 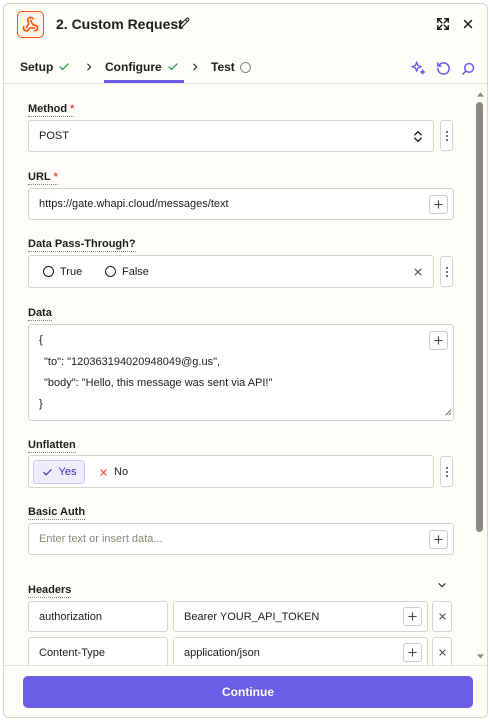 What do you see at coordinates (300, 651) in the screenshot?
I see `header-value-input: application/json` at bounding box center [300, 651].